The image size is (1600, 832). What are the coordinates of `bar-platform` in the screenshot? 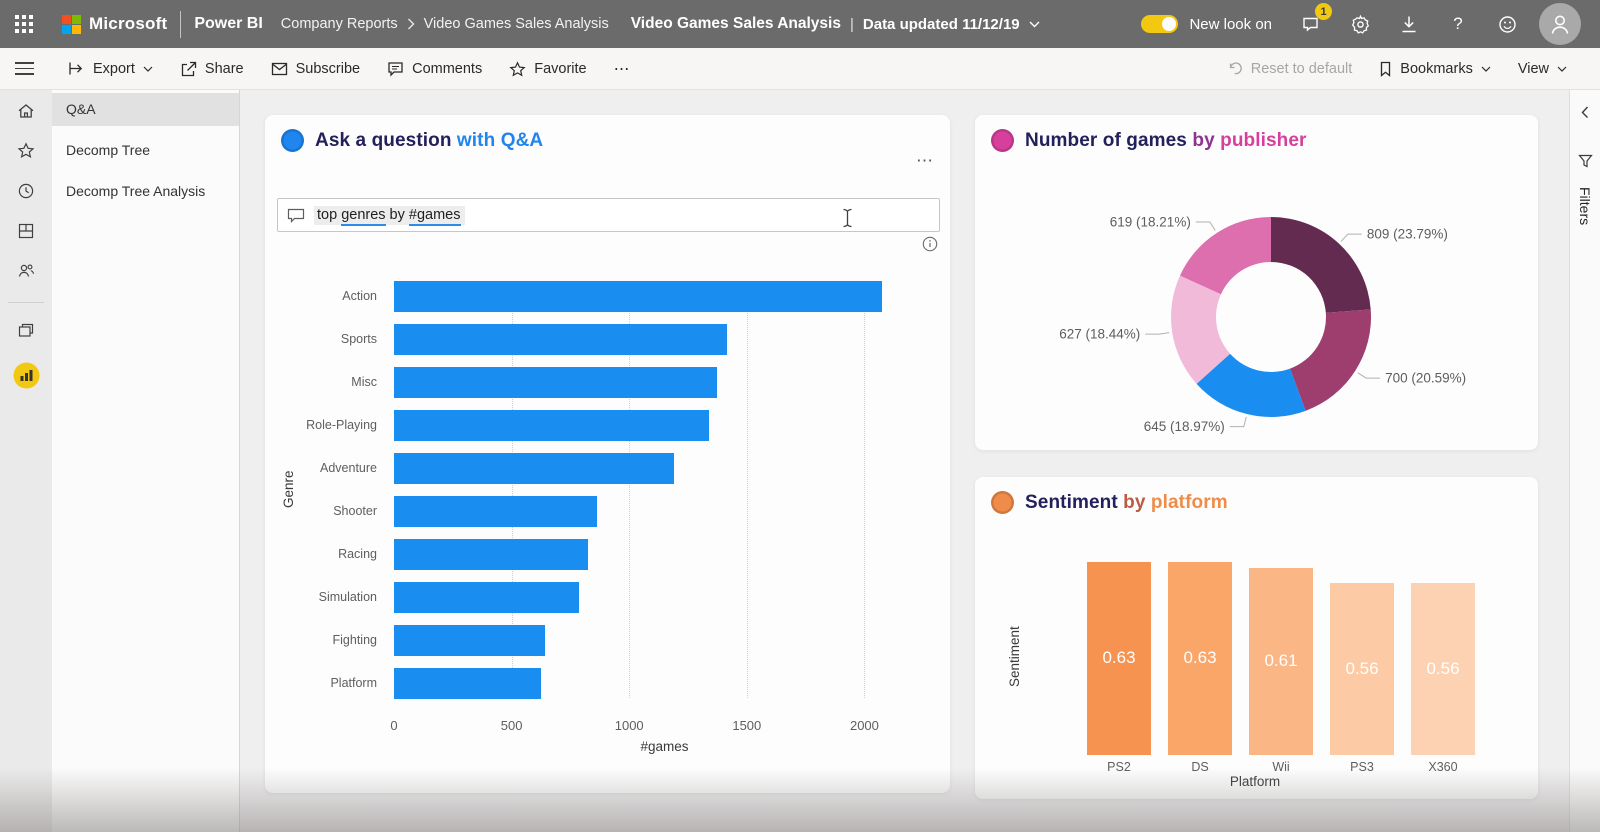 It's located at (467, 683).